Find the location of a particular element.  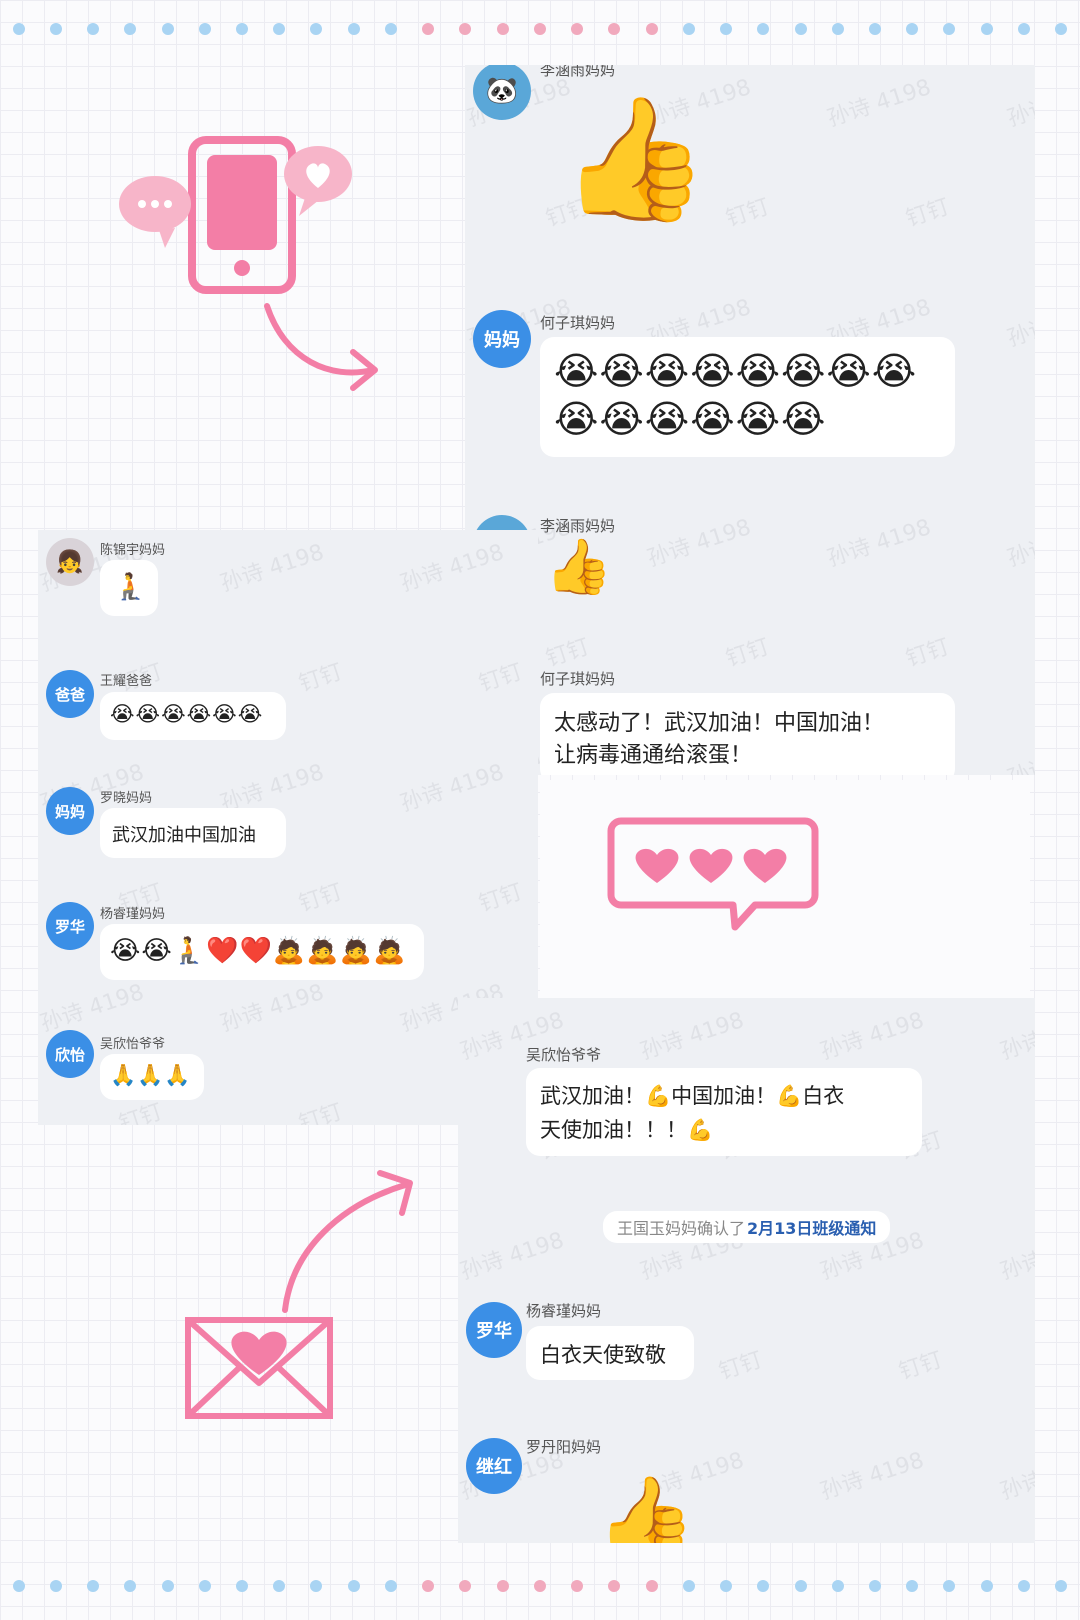

emoji-message-bubble: 😭😭🧎❤️❤️🙇🙇🙇🙇 is located at coordinates (262, 952).